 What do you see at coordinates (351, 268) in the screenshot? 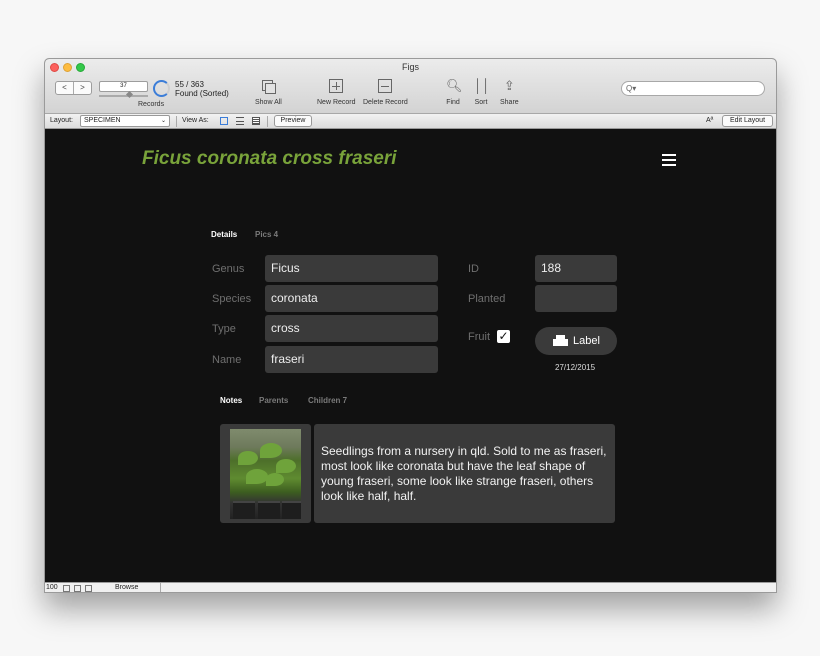
I see `genus-field: Ficus` at bounding box center [351, 268].